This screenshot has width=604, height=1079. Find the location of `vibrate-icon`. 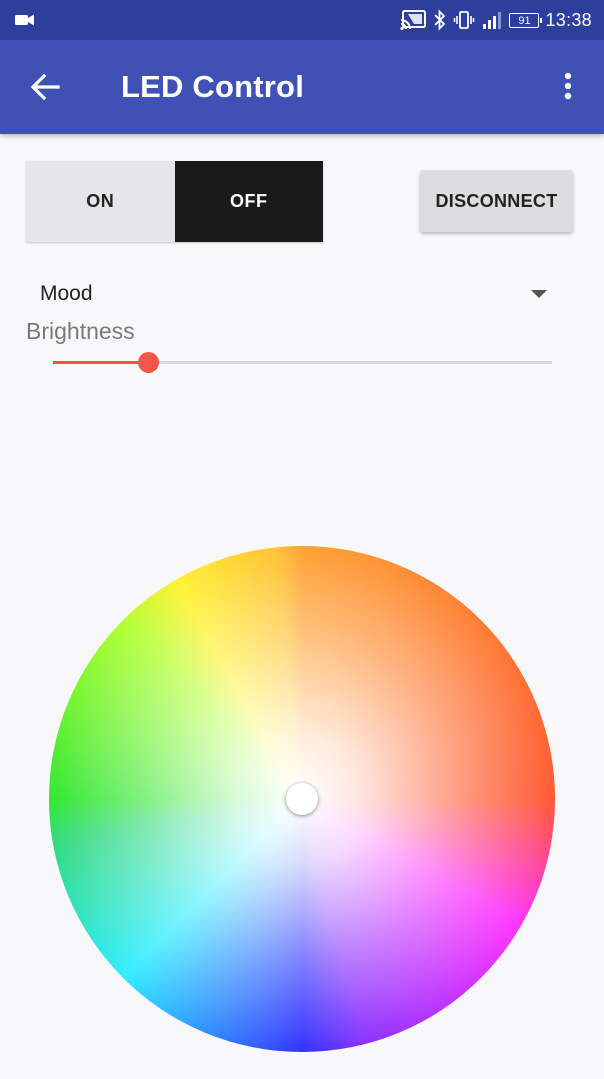

vibrate-icon is located at coordinates (464, 20).